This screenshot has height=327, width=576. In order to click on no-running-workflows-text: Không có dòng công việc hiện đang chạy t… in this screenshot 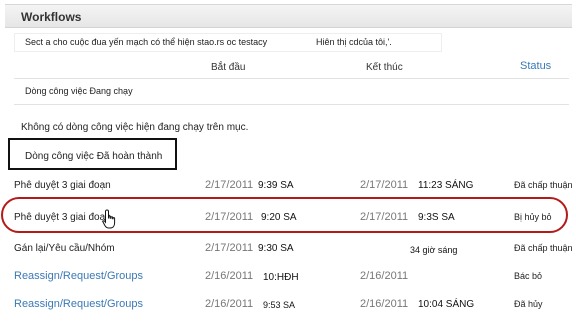, I will do `click(135, 127)`.